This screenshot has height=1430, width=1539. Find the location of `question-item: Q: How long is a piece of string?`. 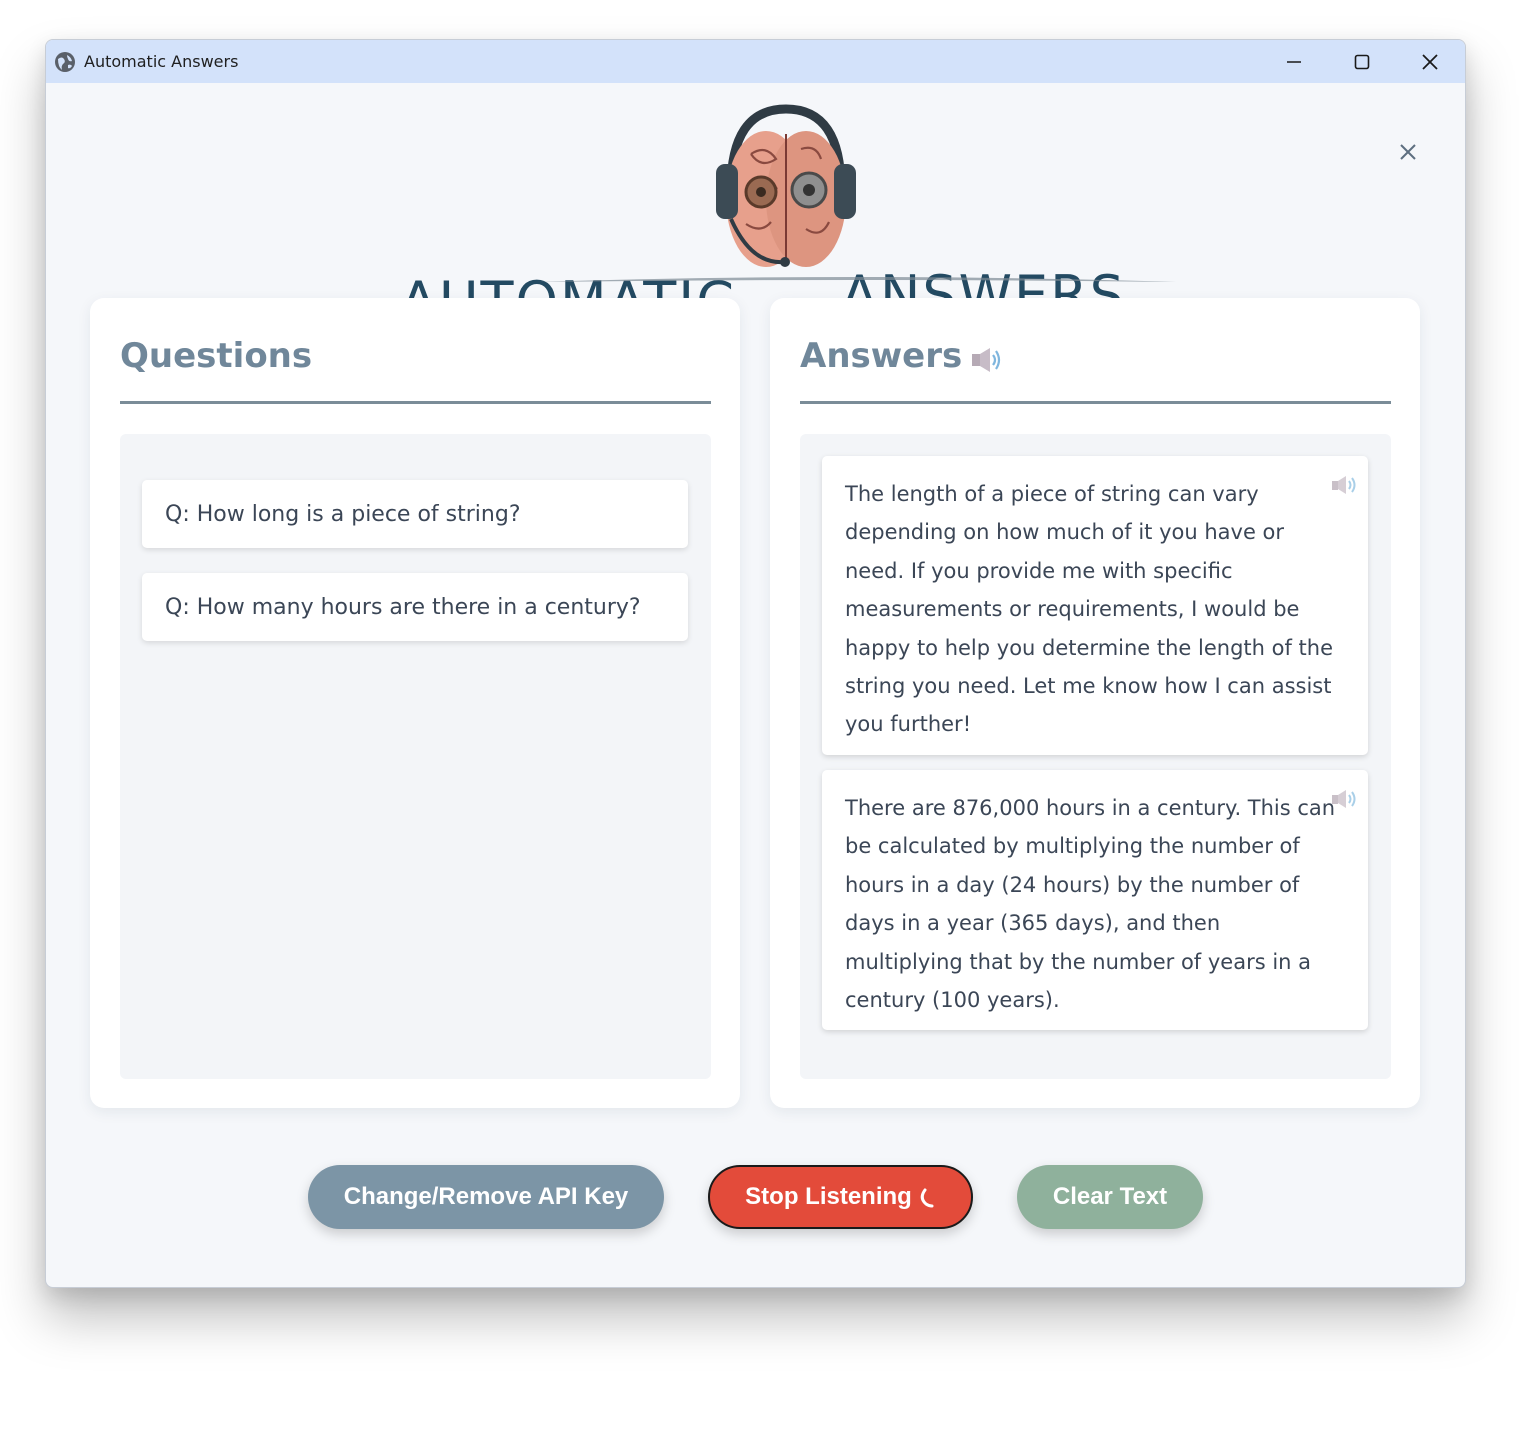

question-item: Q: How long is a piece of string? is located at coordinates (415, 514).